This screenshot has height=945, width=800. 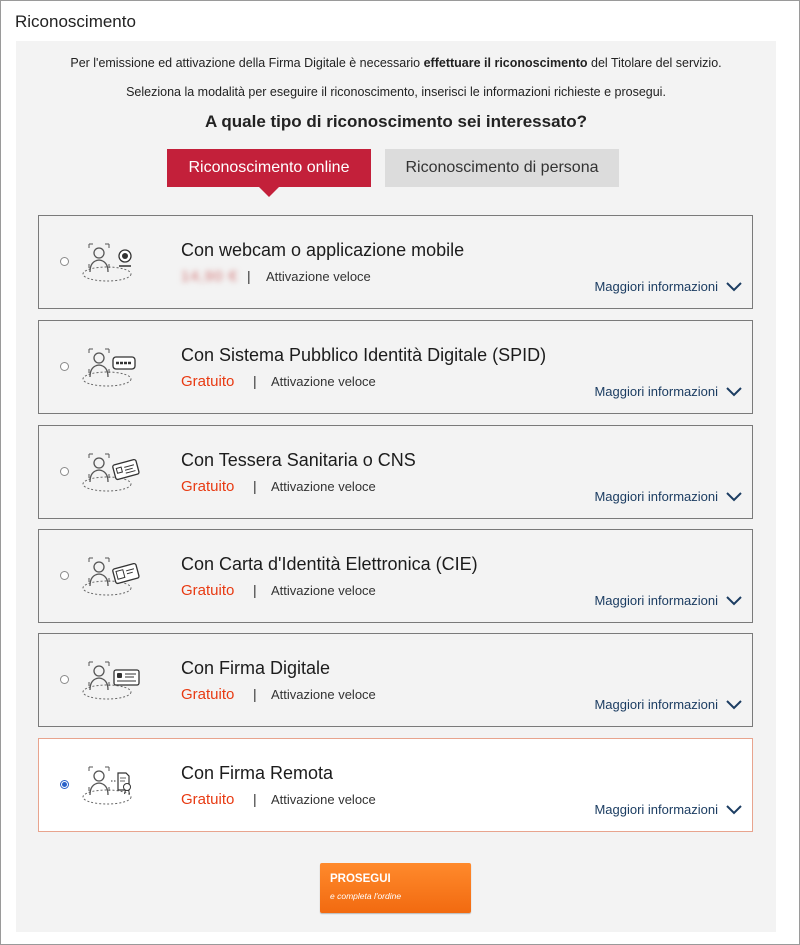 What do you see at coordinates (329, 564) in the screenshot?
I see `option-title: Con Carta d'Identità Elettronica (CIE)` at bounding box center [329, 564].